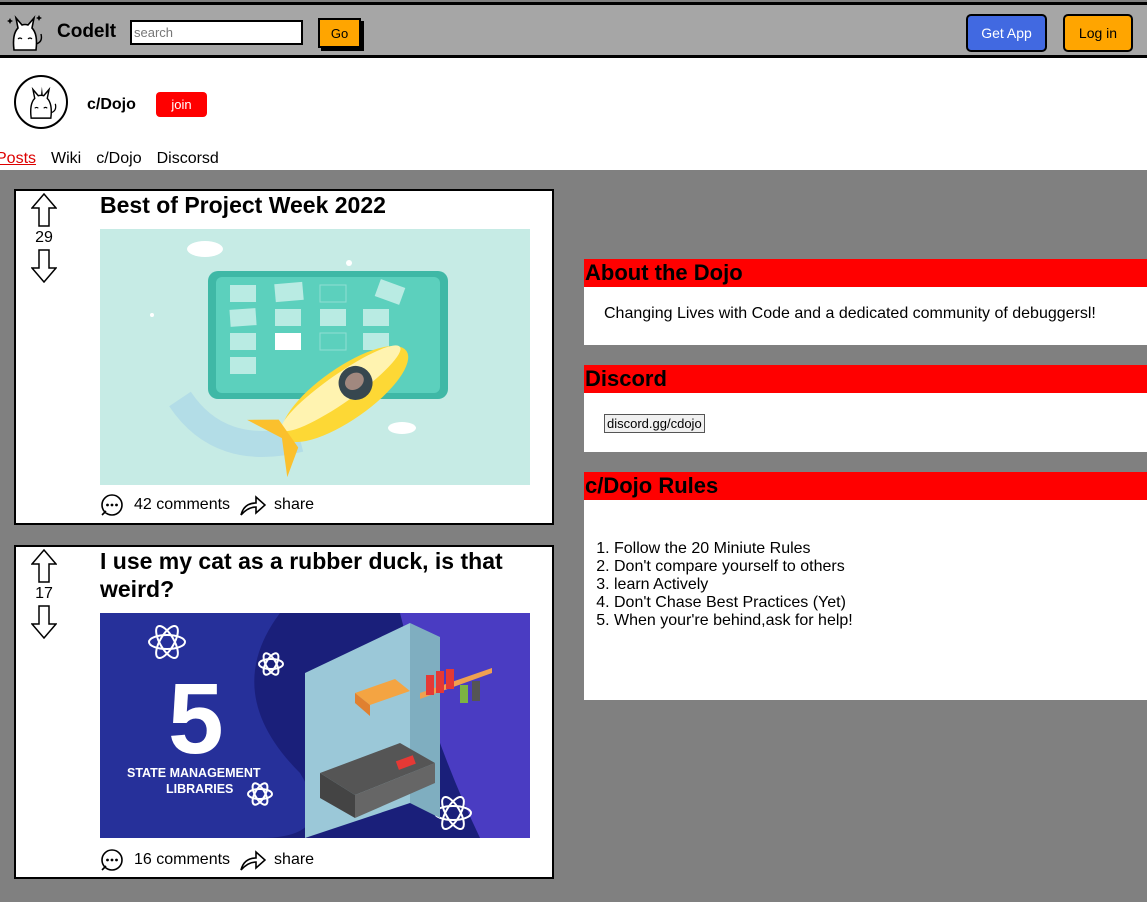 The height and width of the screenshot is (902, 1147). What do you see at coordinates (111, 105) in the screenshot?
I see `community-name: c/Dojo` at bounding box center [111, 105].